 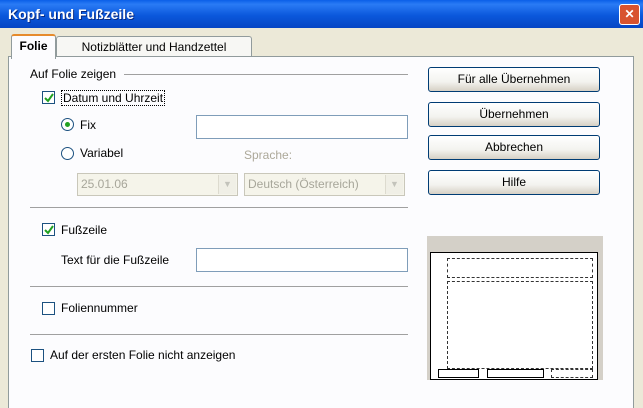 I want to click on tab-folie: Folie, so click(x=33, y=46).